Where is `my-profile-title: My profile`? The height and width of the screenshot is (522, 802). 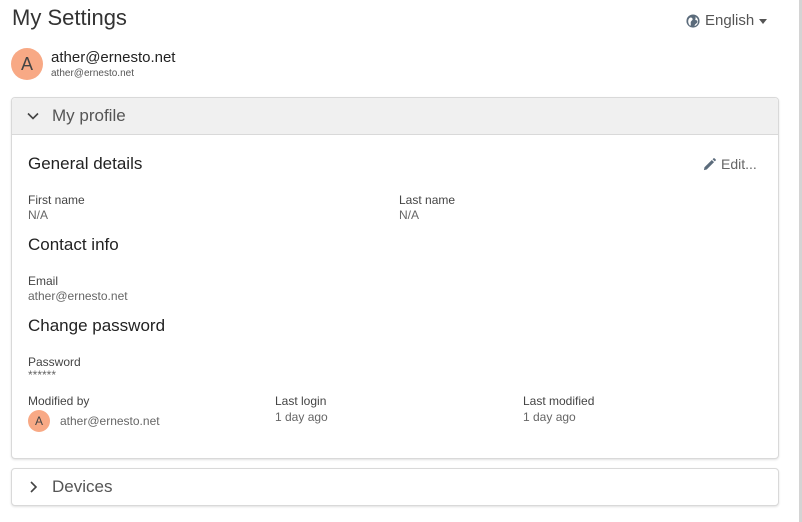 my-profile-title: My profile is located at coordinates (89, 115).